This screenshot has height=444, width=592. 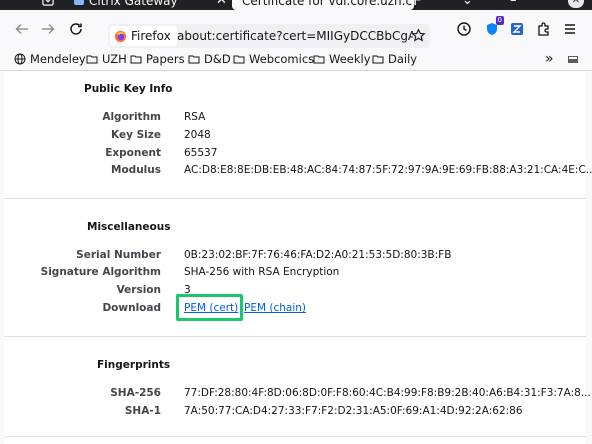 I want to click on other-bookmarks-icon, so click(x=573, y=59).